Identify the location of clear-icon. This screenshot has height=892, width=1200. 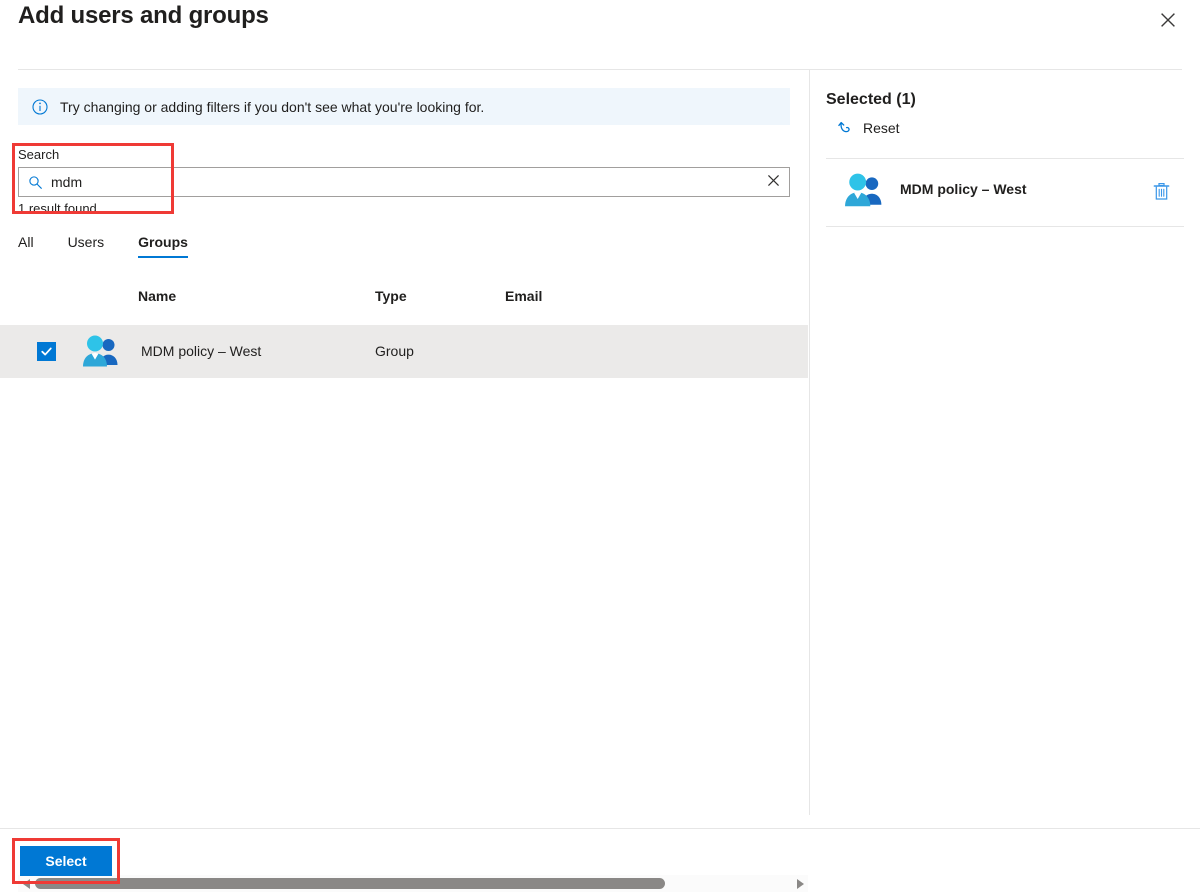
(773, 182).